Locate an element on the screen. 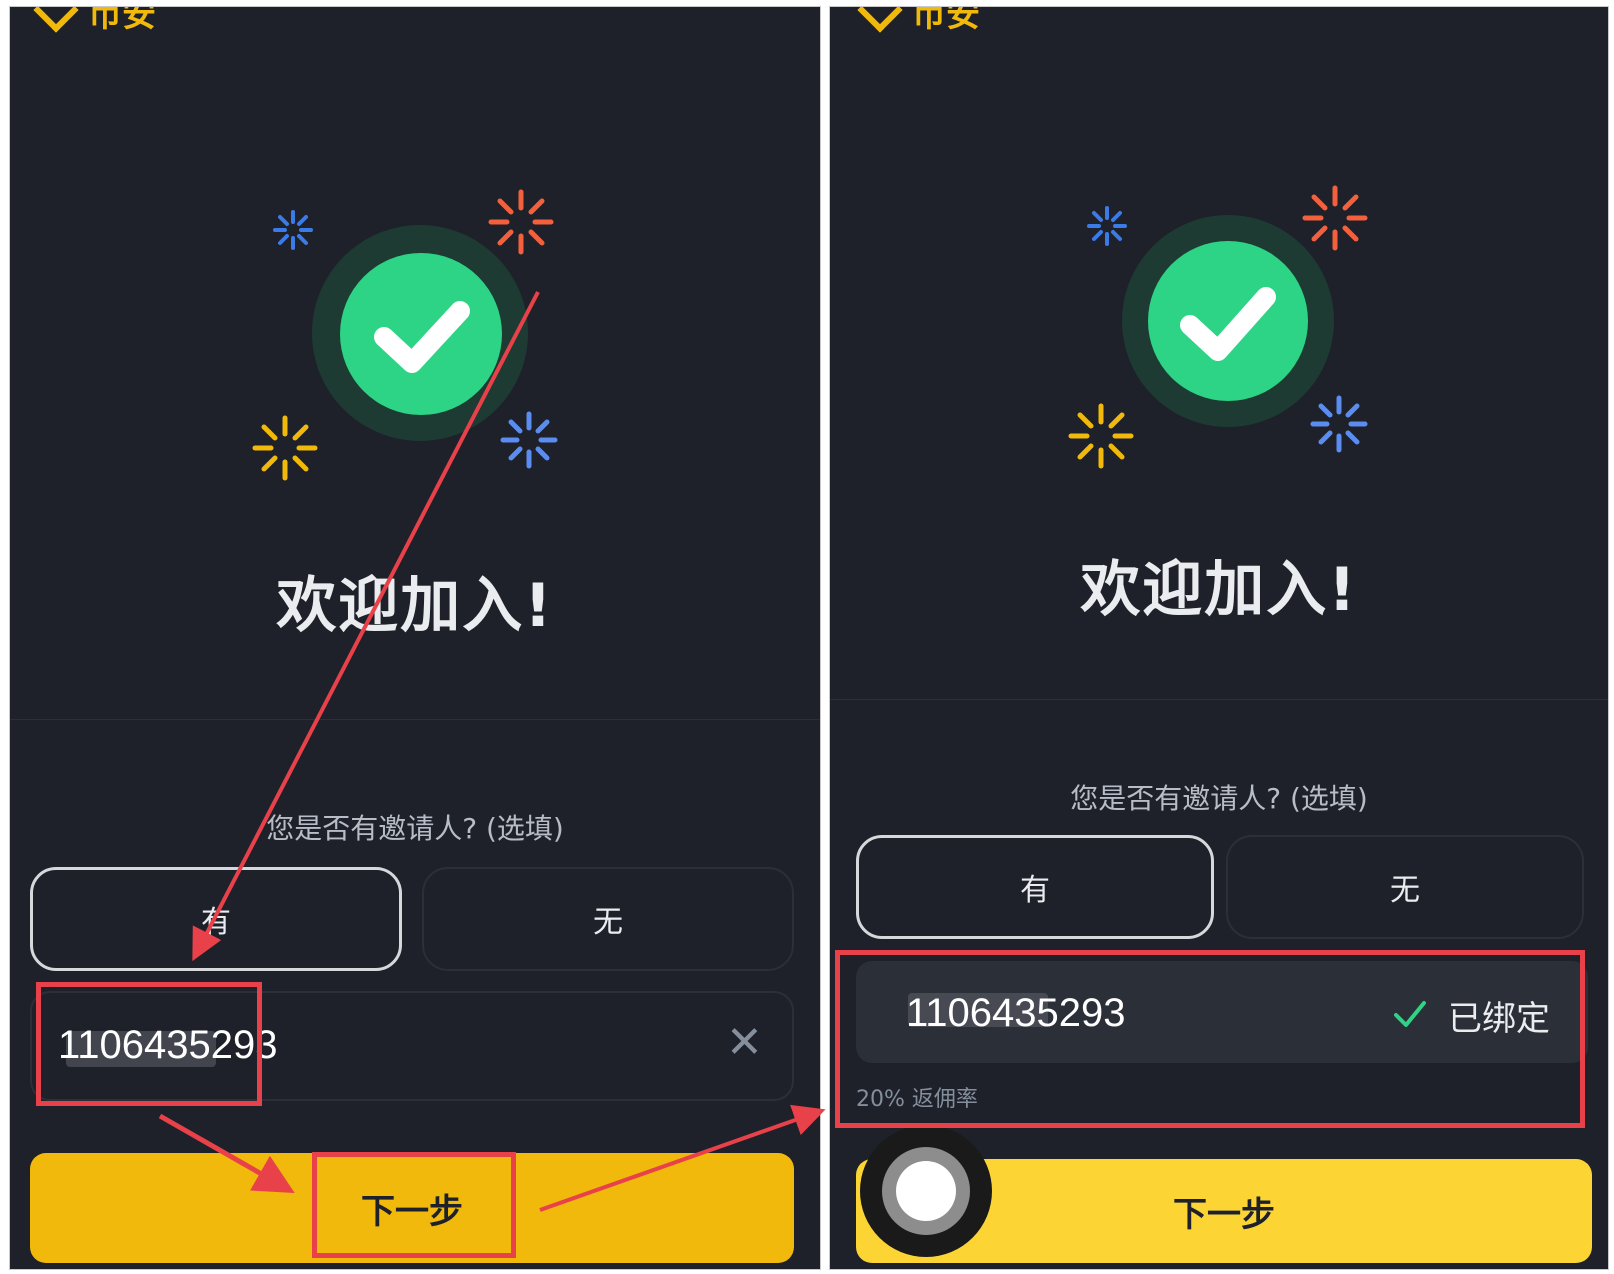 The height and width of the screenshot is (1274, 1614). close-icon: ✕ is located at coordinates (744, 1042).